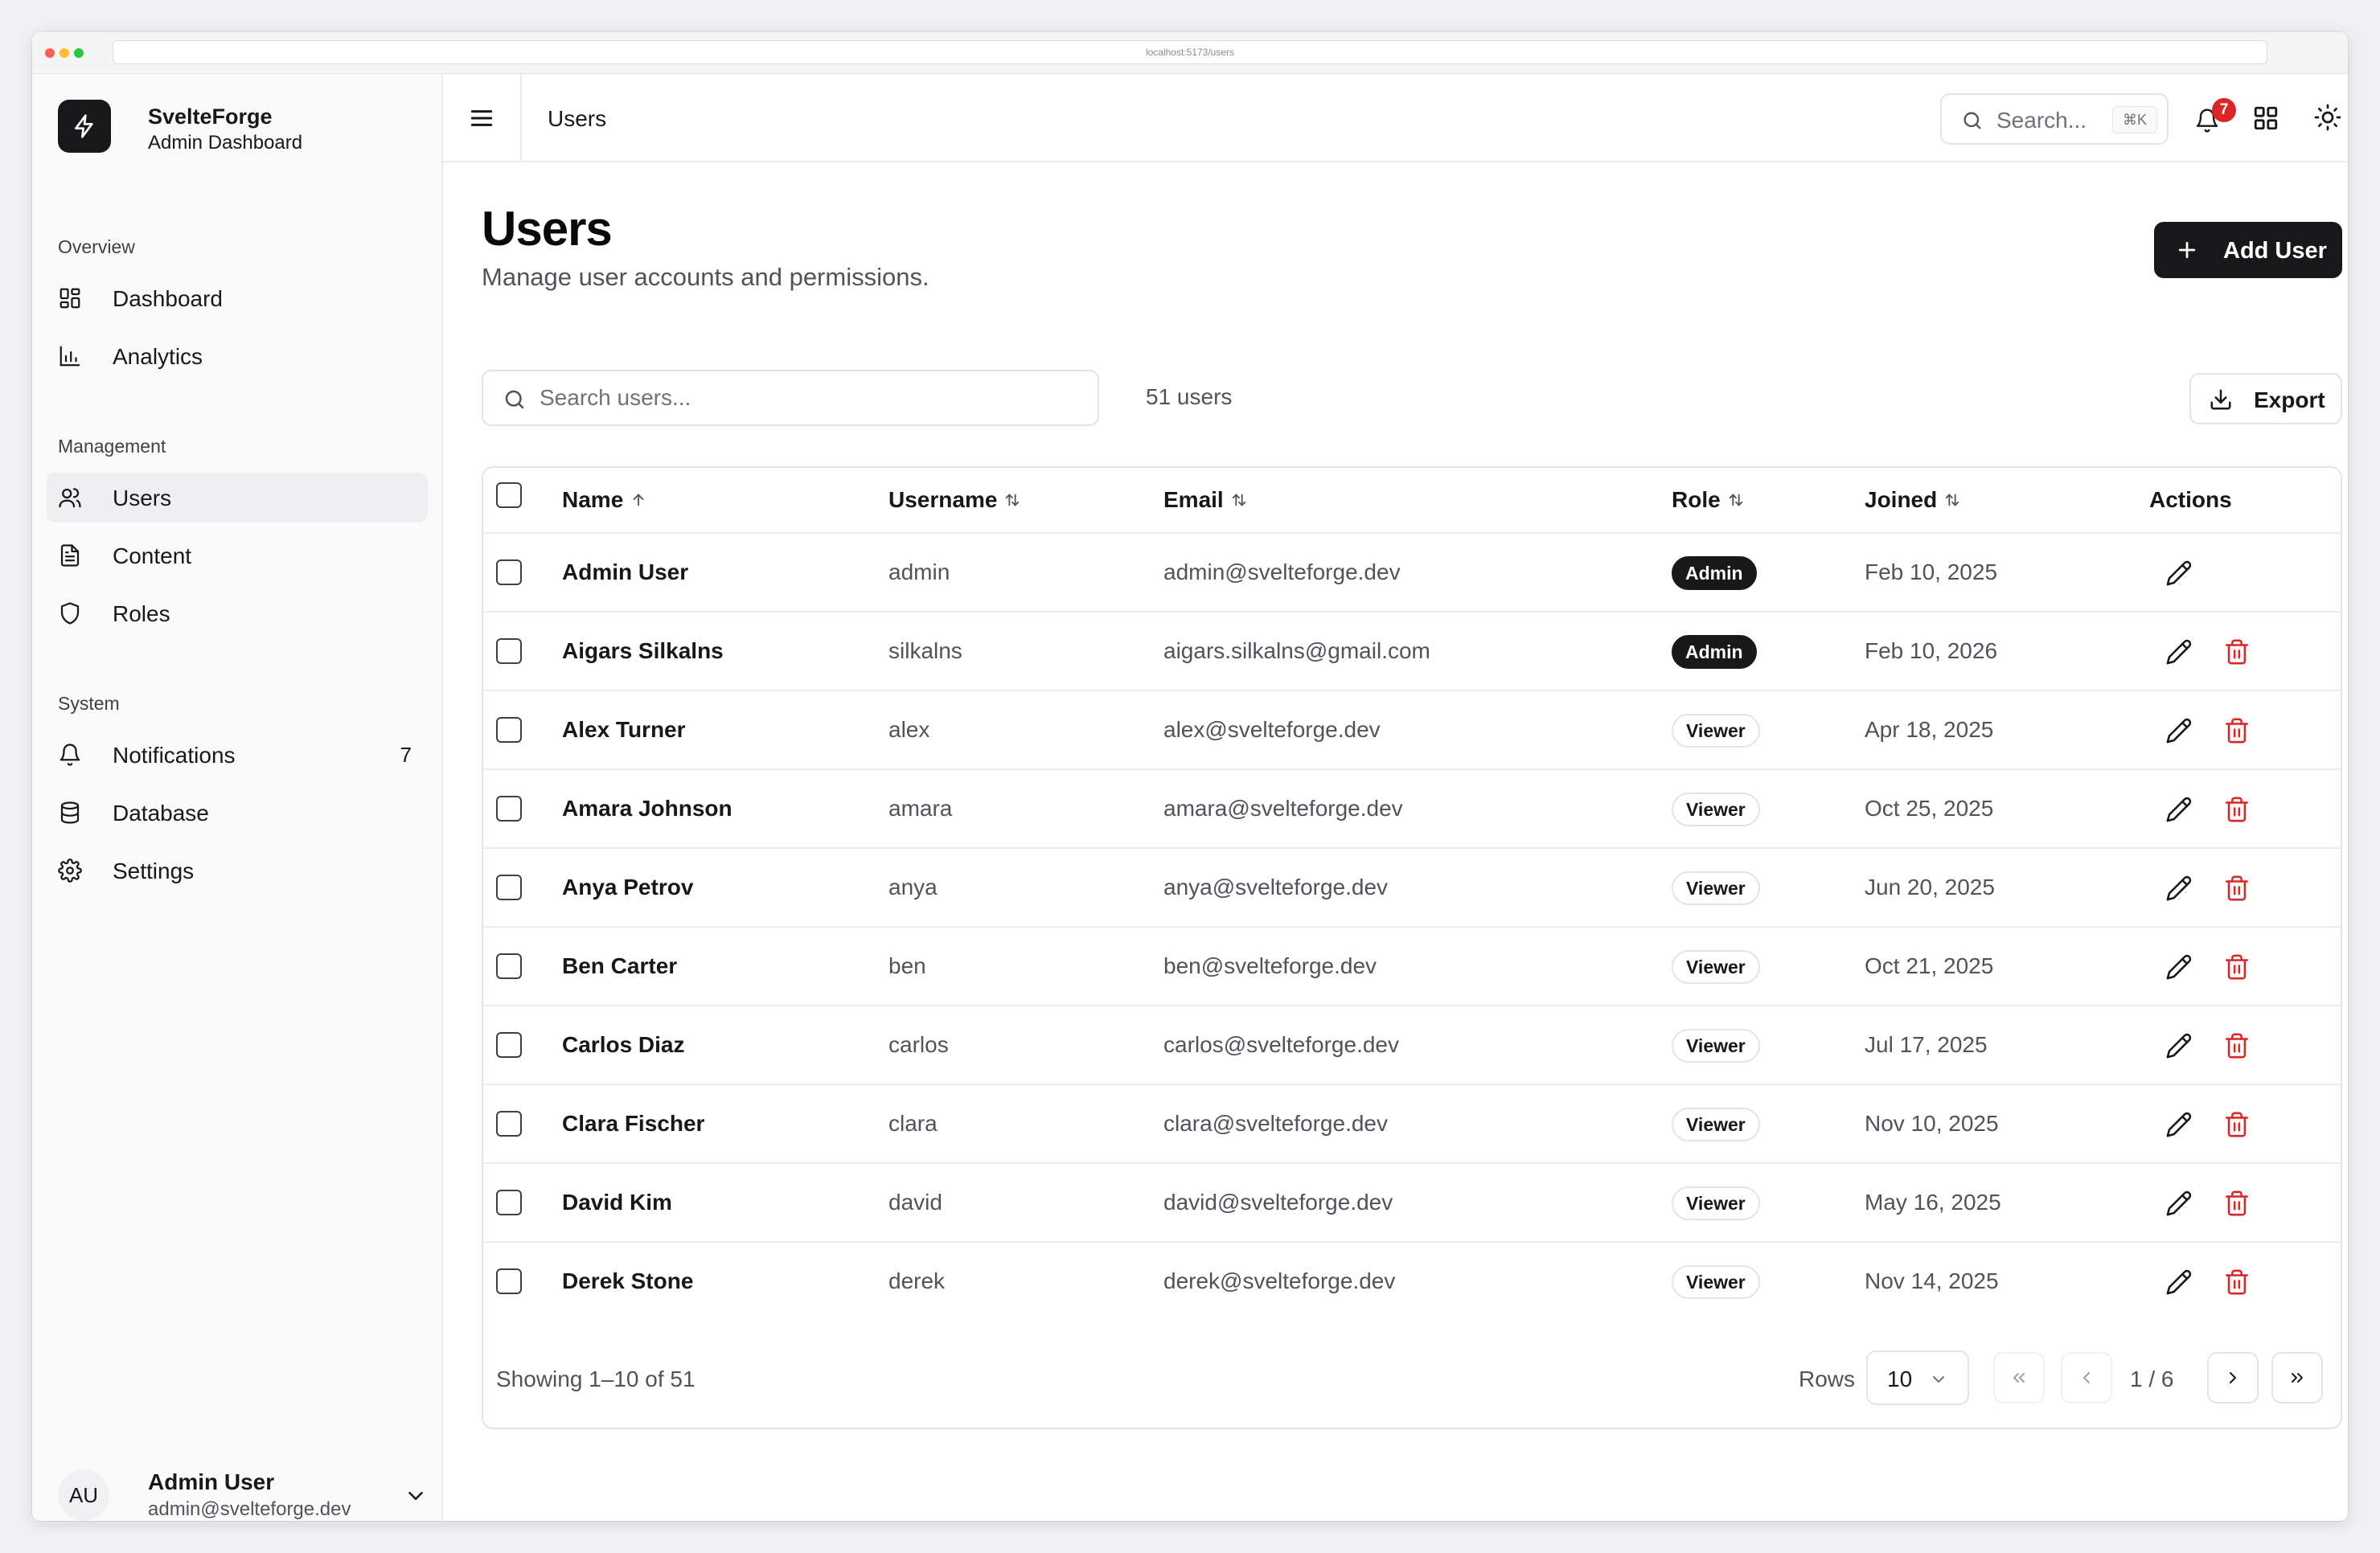 This screenshot has width=2380, height=1553. I want to click on user-menu: AU Admin User admin@svelteforge.dev, so click(243, 1494).